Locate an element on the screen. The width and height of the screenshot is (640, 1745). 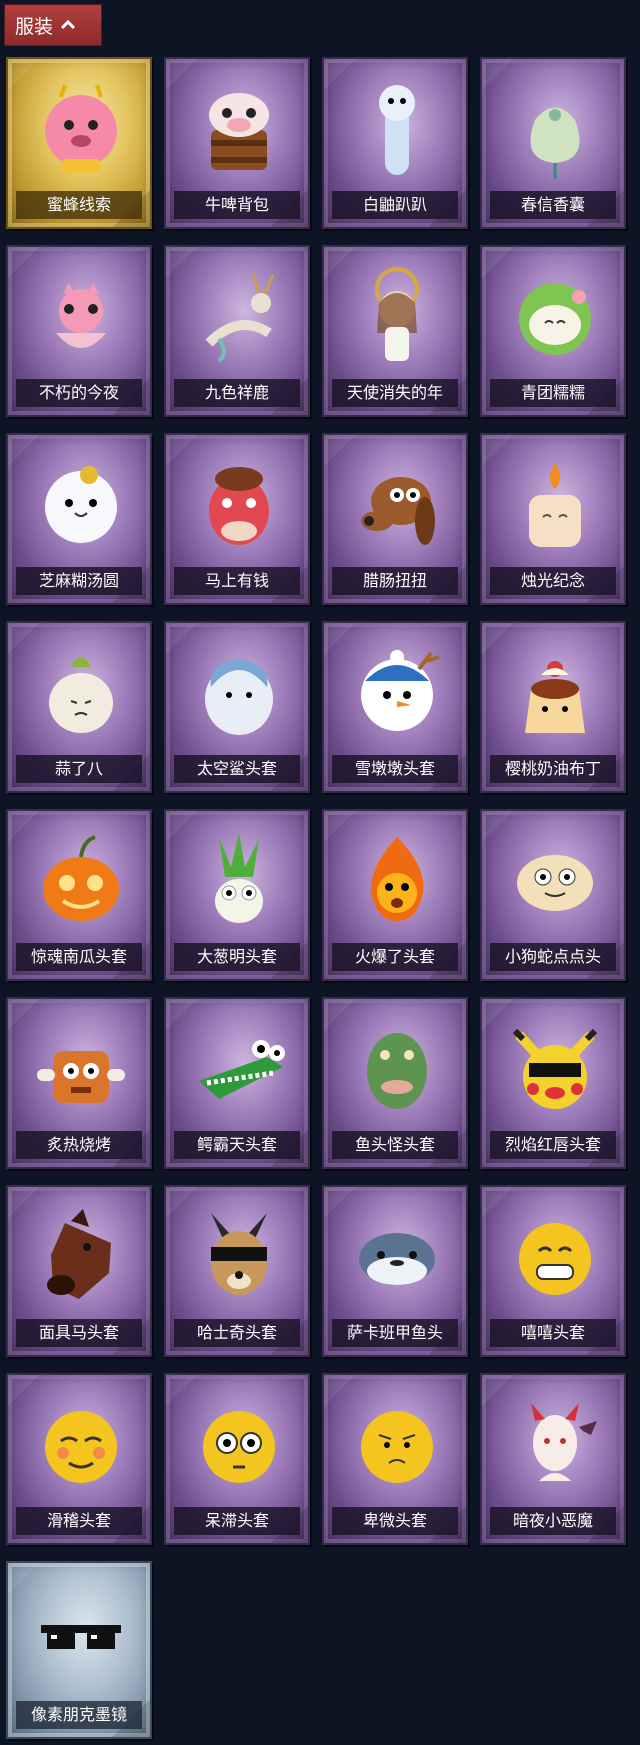
pink-fox-bowl-icon is located at coordinates (81, 315).